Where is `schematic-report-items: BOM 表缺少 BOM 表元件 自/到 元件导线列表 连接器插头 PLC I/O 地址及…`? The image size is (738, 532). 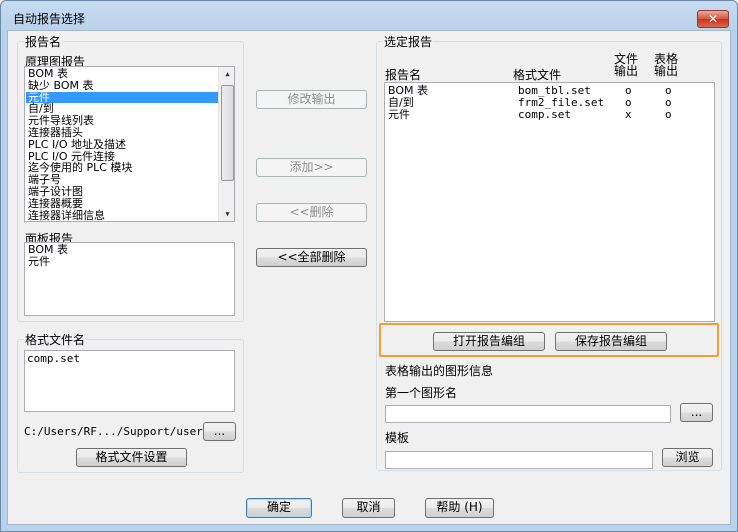 schematic-report-items: BOM 表缺少 BOM 表元件 自/到 元件导线列表 连接器插头 PLC I/O 地址及… is located at coordinates (122, 144).